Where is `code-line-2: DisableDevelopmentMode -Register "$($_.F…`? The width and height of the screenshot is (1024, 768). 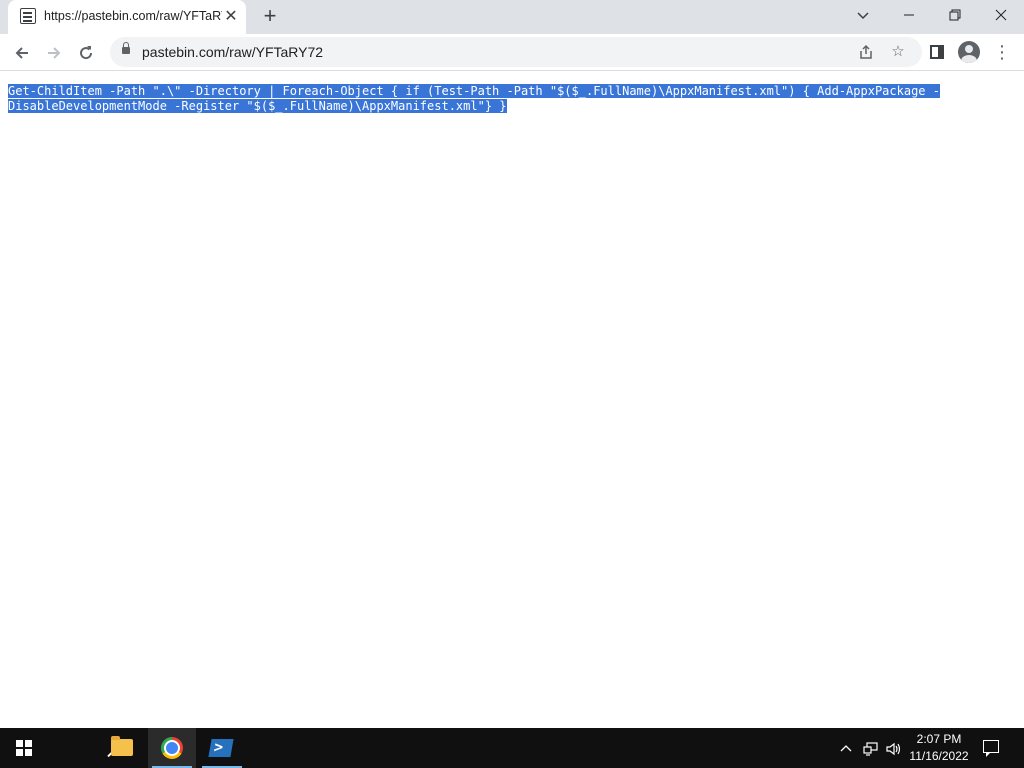
code-line-2: DisableDevelopmentMode -Register "$($_.F… is located at coordinates (257, 106).